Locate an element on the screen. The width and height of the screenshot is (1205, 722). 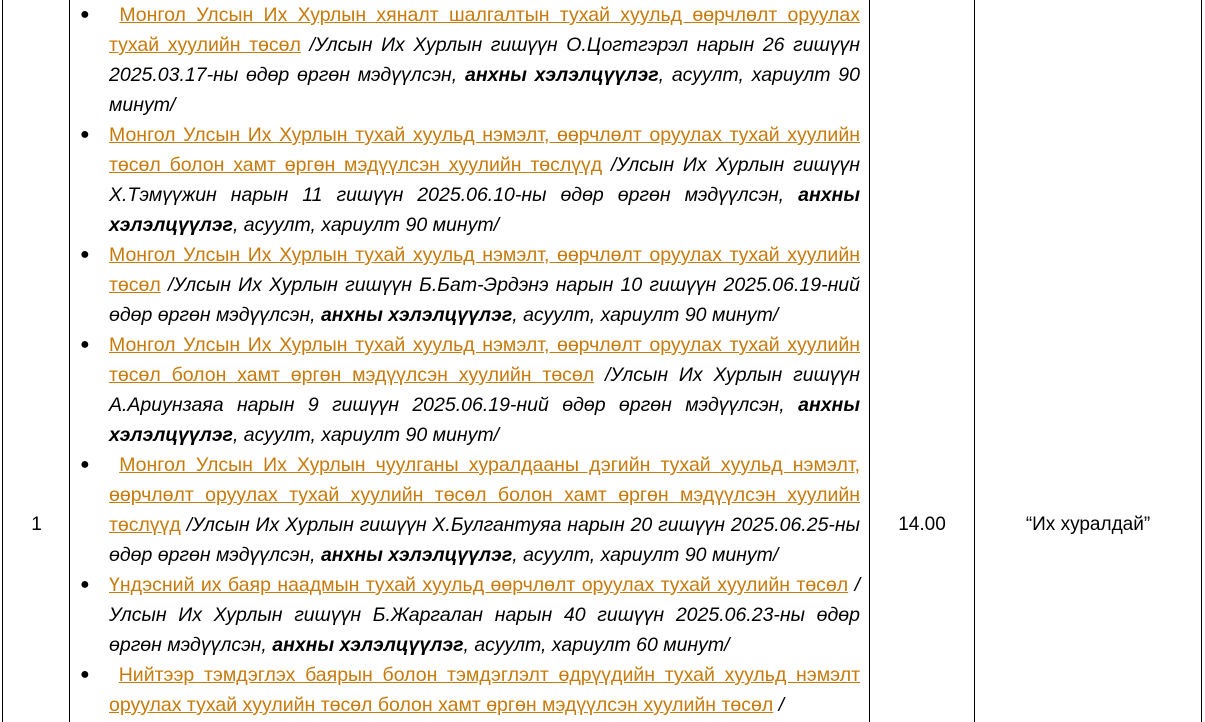
column-divider-time is located at coordinates (974, 361).